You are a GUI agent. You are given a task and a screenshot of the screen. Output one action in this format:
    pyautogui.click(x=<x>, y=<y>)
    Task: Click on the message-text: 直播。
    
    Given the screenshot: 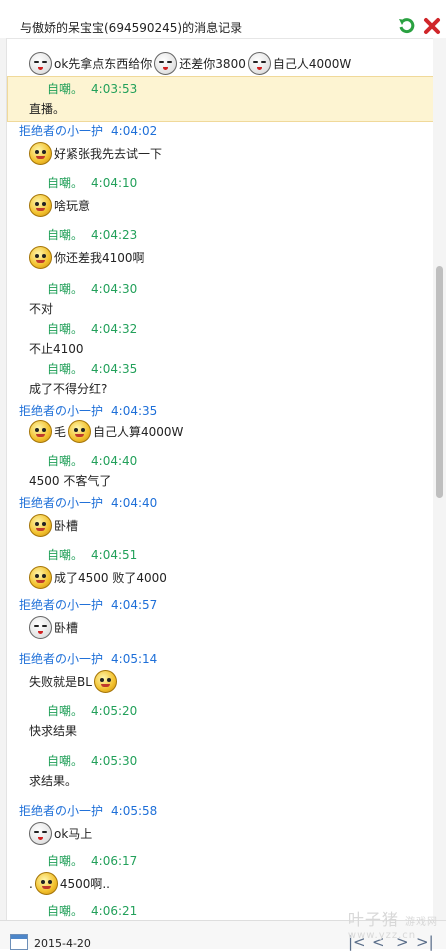 What is the action you would take?
    pyautogui.click(x=47, y=109)
    